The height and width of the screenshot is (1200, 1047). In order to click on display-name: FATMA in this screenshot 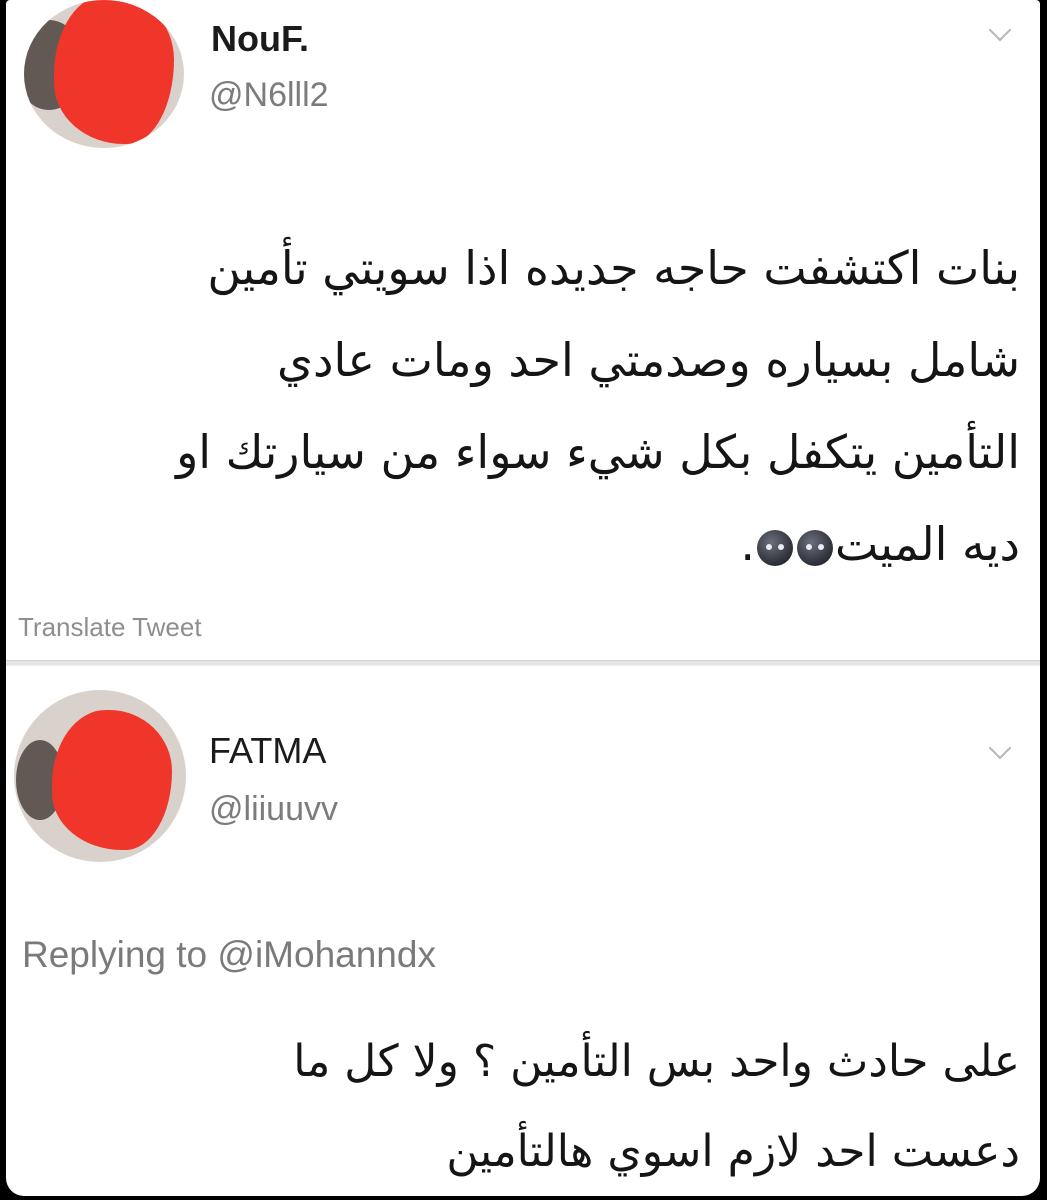, I will do `click(267, 751)`.